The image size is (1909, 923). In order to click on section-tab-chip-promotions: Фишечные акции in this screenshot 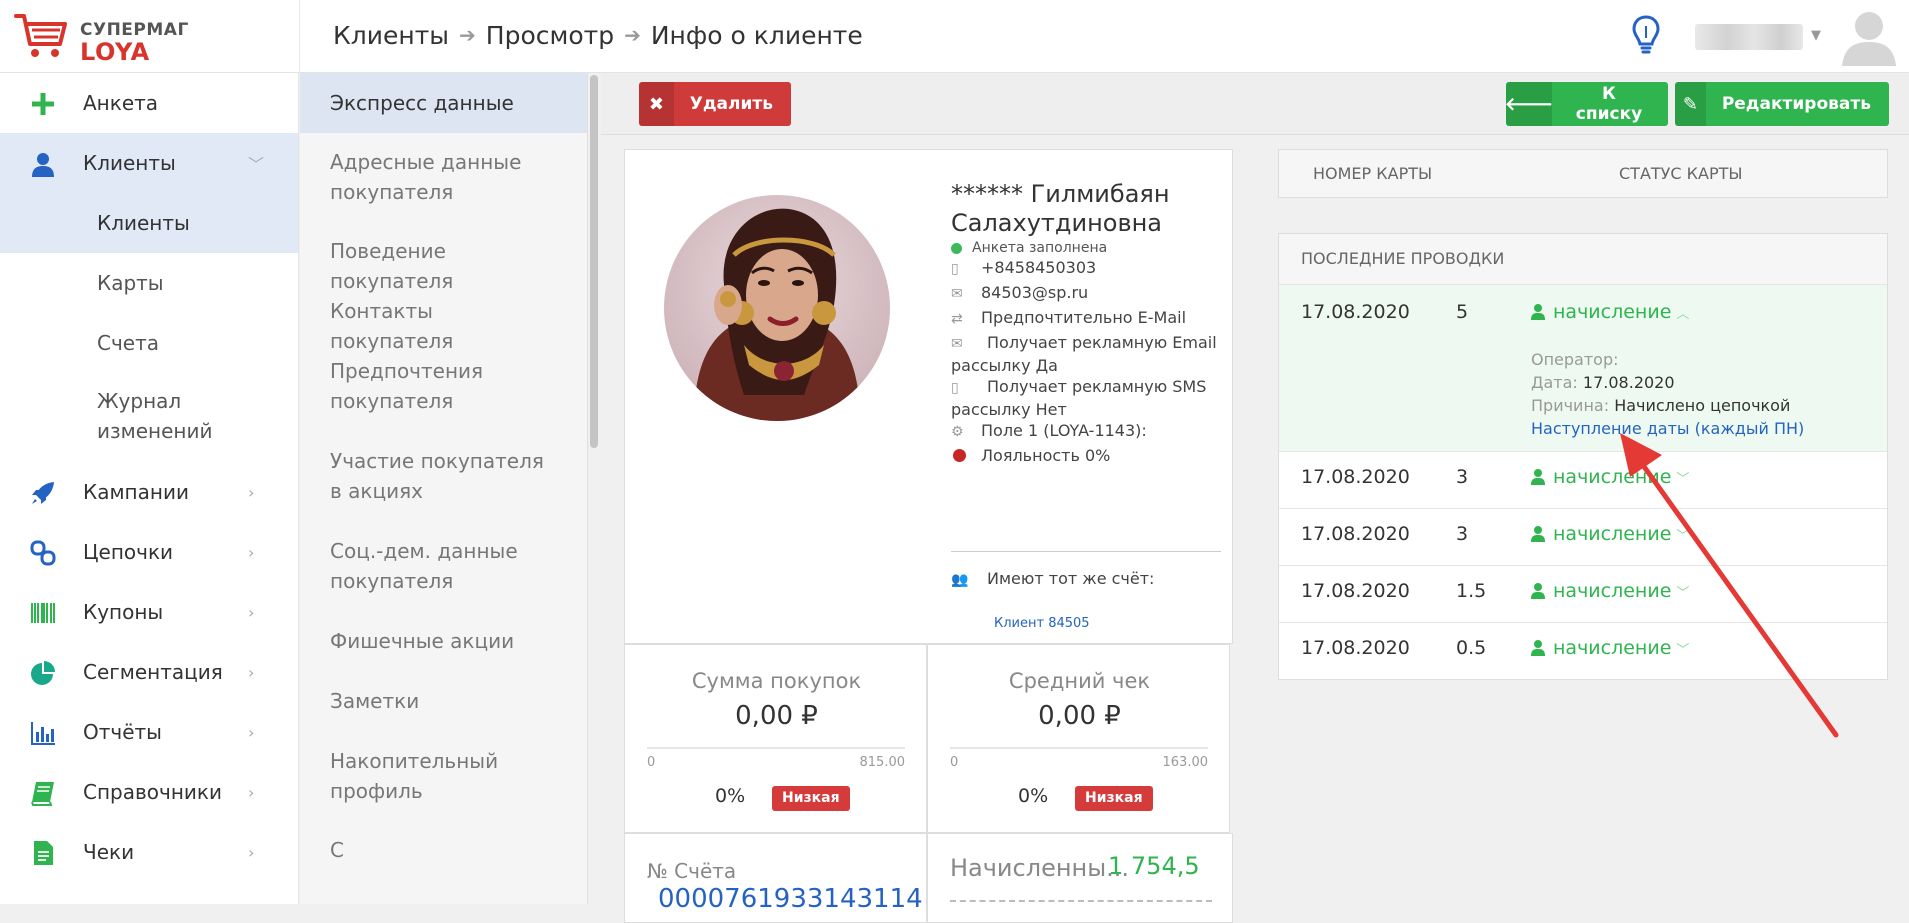, I will do `click(443, 643)`.